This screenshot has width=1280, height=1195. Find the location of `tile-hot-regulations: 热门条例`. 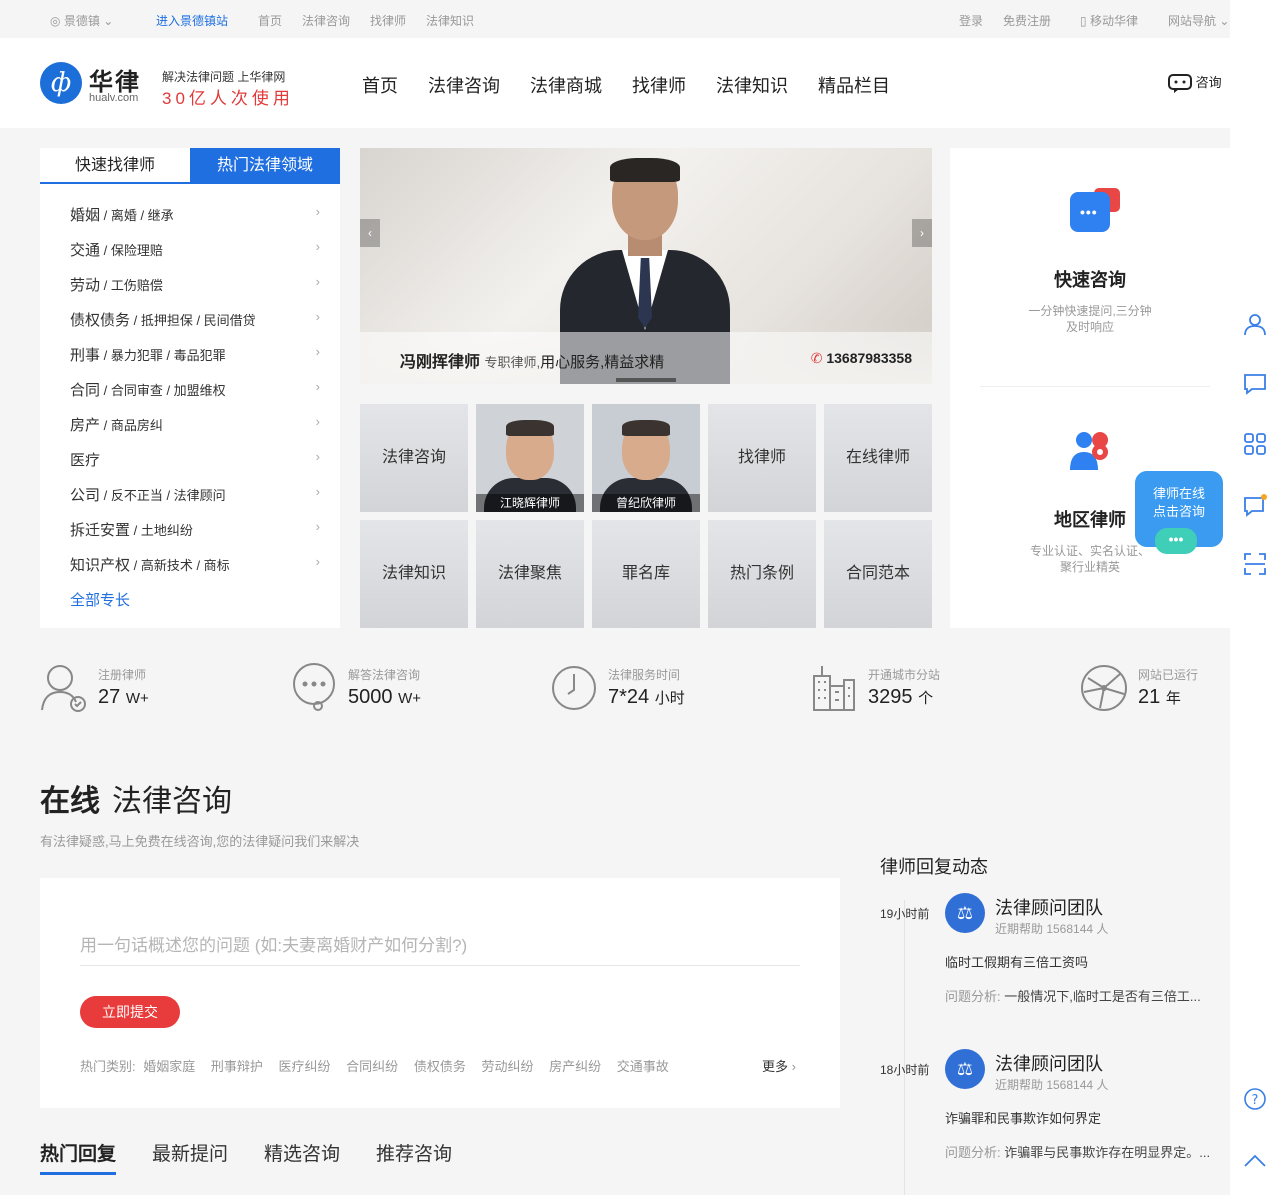

tile-hot-regulations: 热门条例 is located at coordinates (762, 574).